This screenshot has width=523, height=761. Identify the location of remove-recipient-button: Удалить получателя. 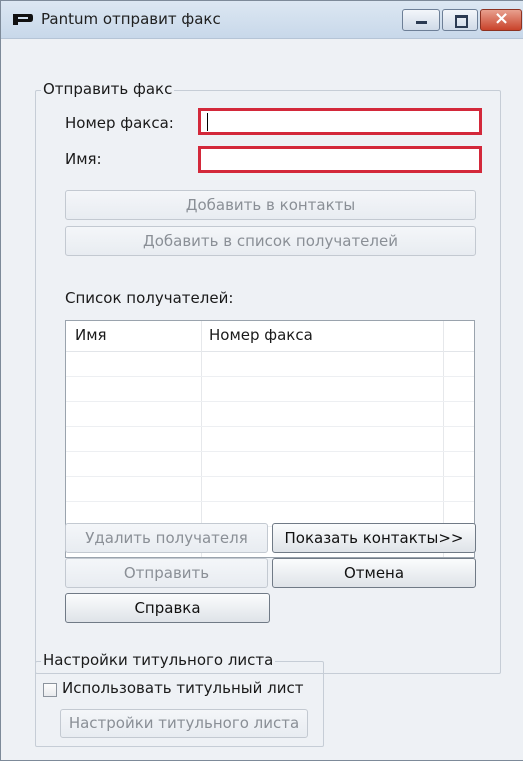
(166, 538).